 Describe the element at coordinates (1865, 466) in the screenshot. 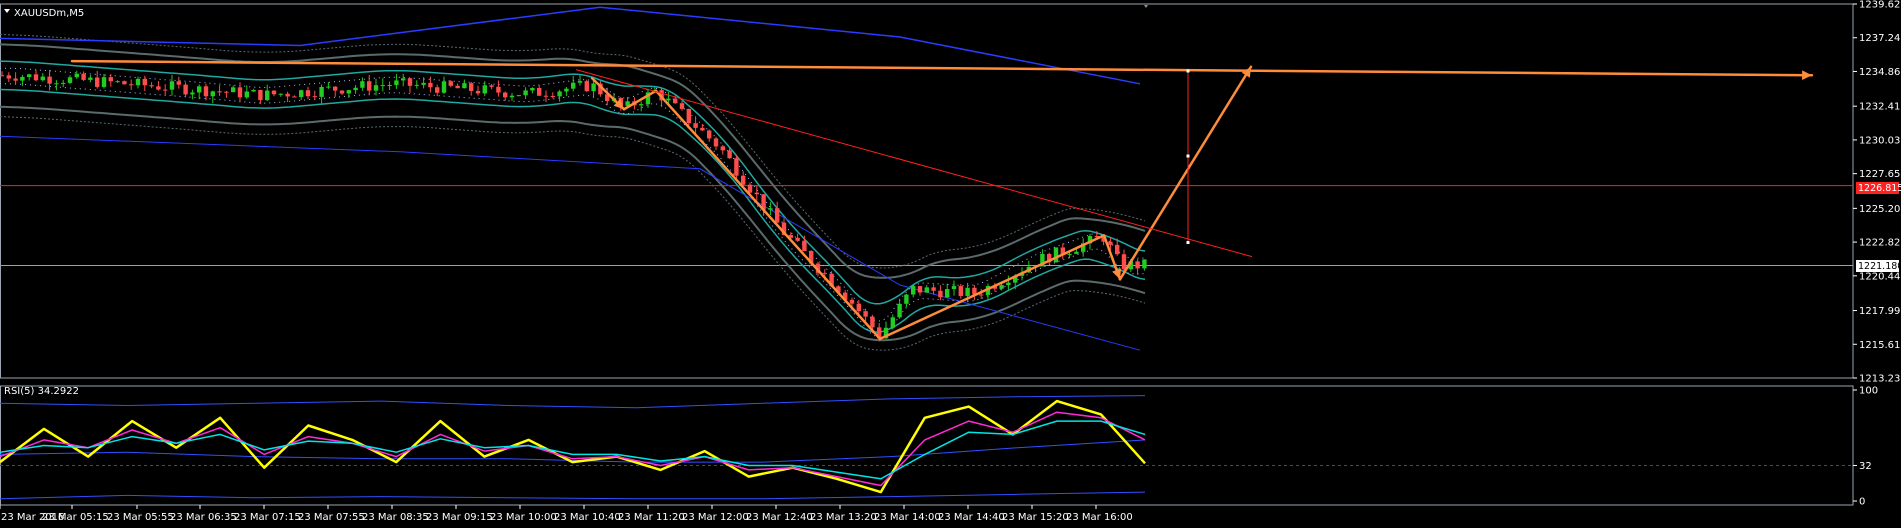

I see `rsi-tick-label: 32` at that location.